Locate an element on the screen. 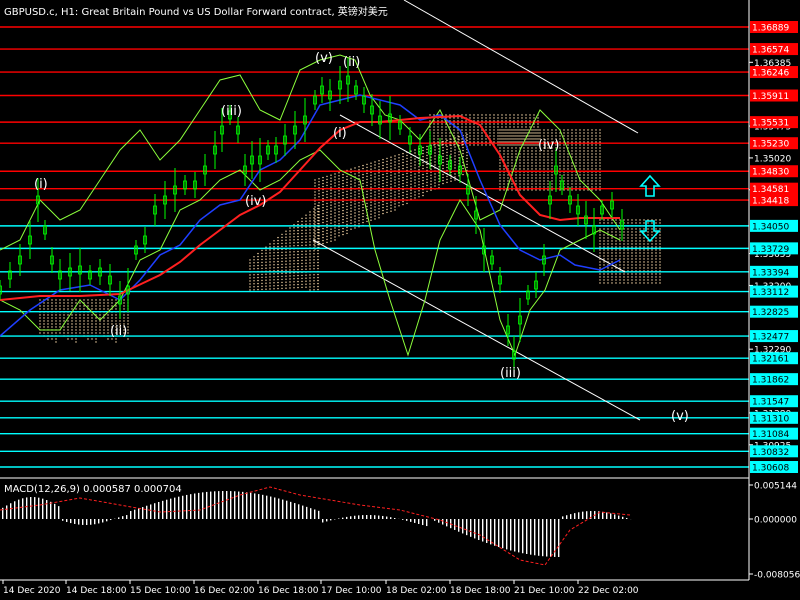  time-tick-label: 15 Dec 10:00 is located at coordinates (160, 591).